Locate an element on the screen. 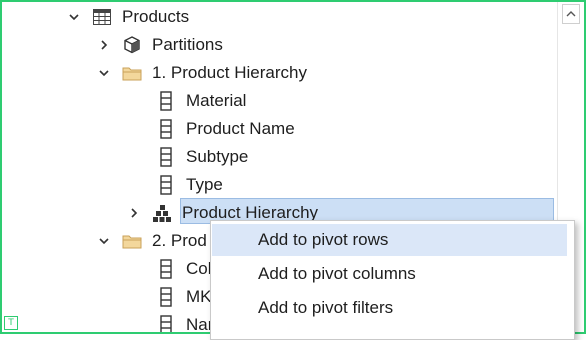 This screenshot has height=340, width=586. menu-item-label: Add to pivot filters is located at coordinates (326, 307).